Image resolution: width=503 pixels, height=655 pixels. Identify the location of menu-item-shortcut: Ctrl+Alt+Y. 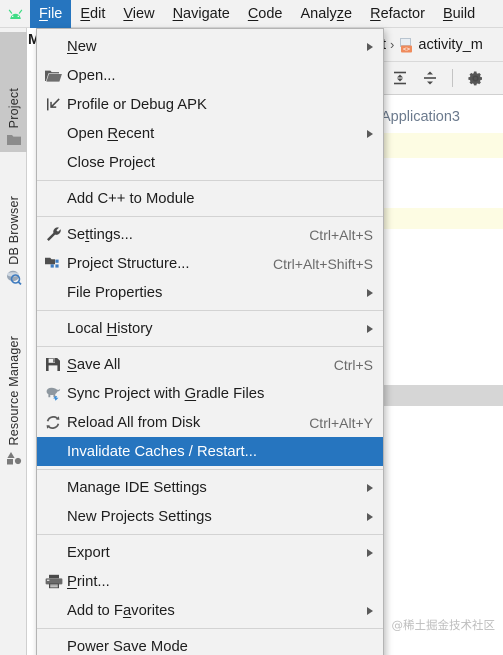
(341, 422).